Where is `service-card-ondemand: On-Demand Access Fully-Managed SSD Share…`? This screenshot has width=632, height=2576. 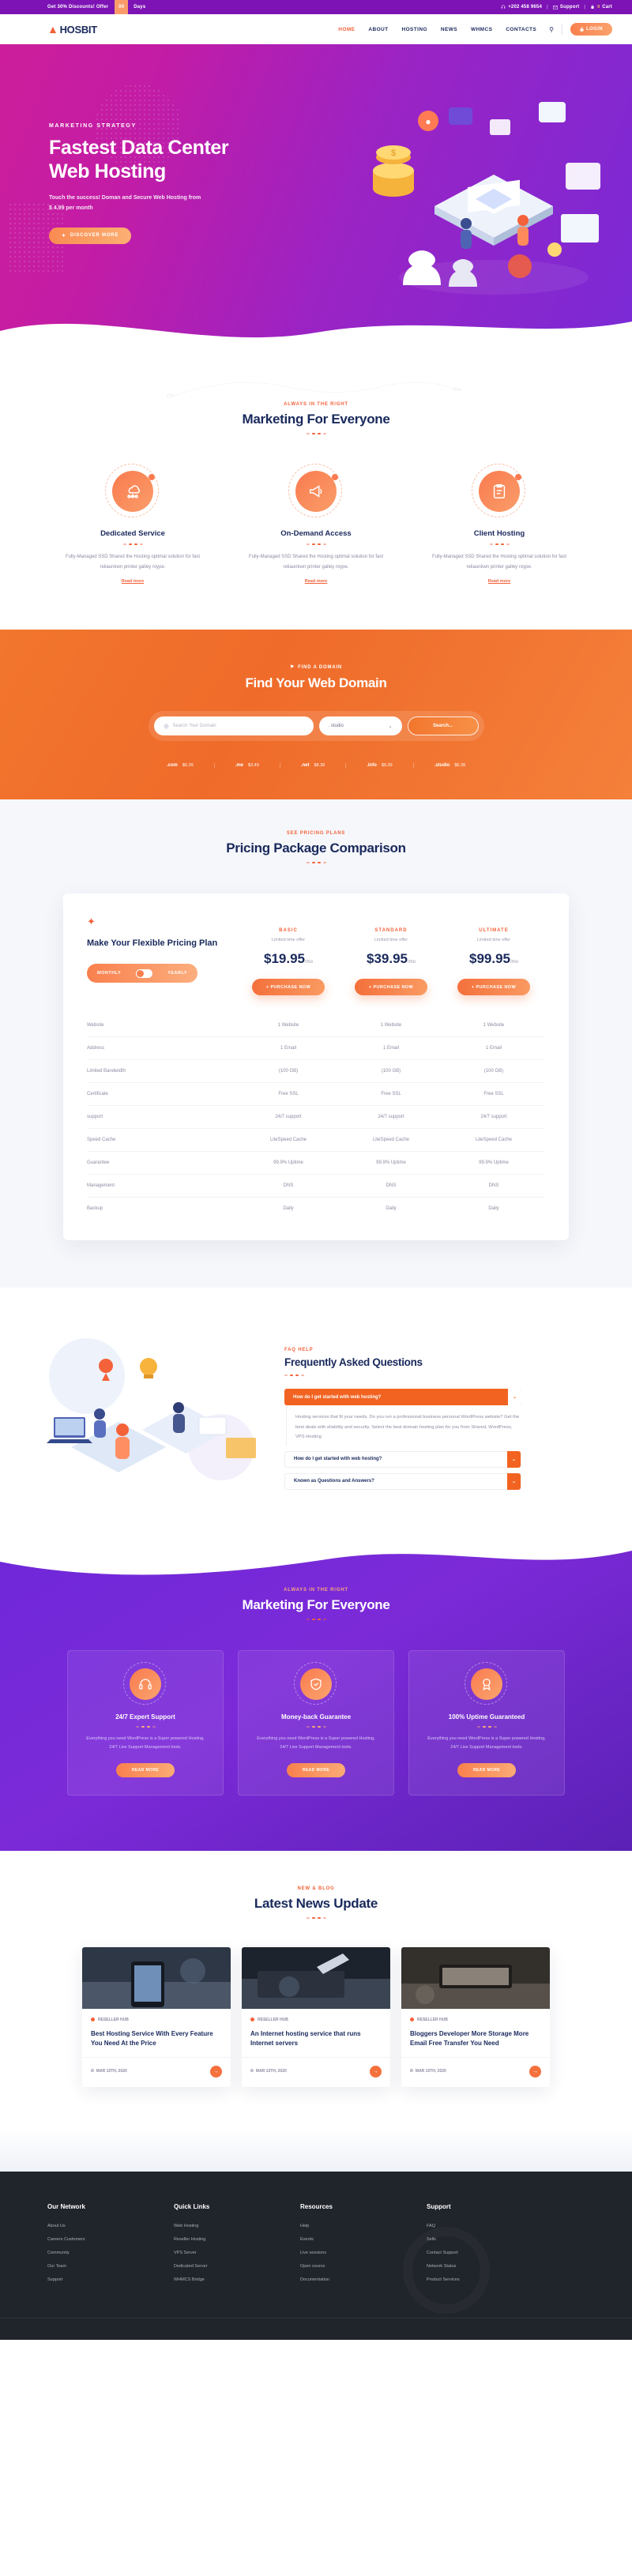 service-card-ondemand: On-Demand Access Fully-Managed SSD Share… is located at coordinates (316, 525).